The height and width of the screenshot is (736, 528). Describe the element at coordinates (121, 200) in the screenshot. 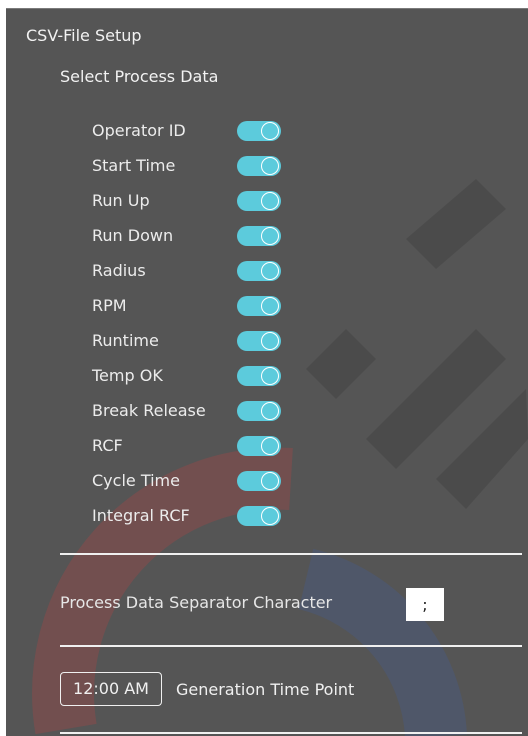

I see `toggle-label: Run Up` at that location.